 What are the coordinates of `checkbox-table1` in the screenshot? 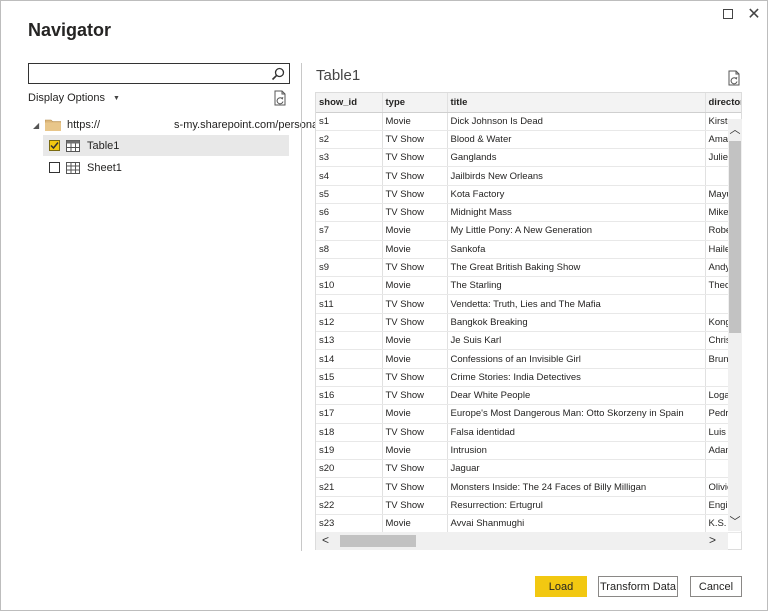 It's located at (54, 145).